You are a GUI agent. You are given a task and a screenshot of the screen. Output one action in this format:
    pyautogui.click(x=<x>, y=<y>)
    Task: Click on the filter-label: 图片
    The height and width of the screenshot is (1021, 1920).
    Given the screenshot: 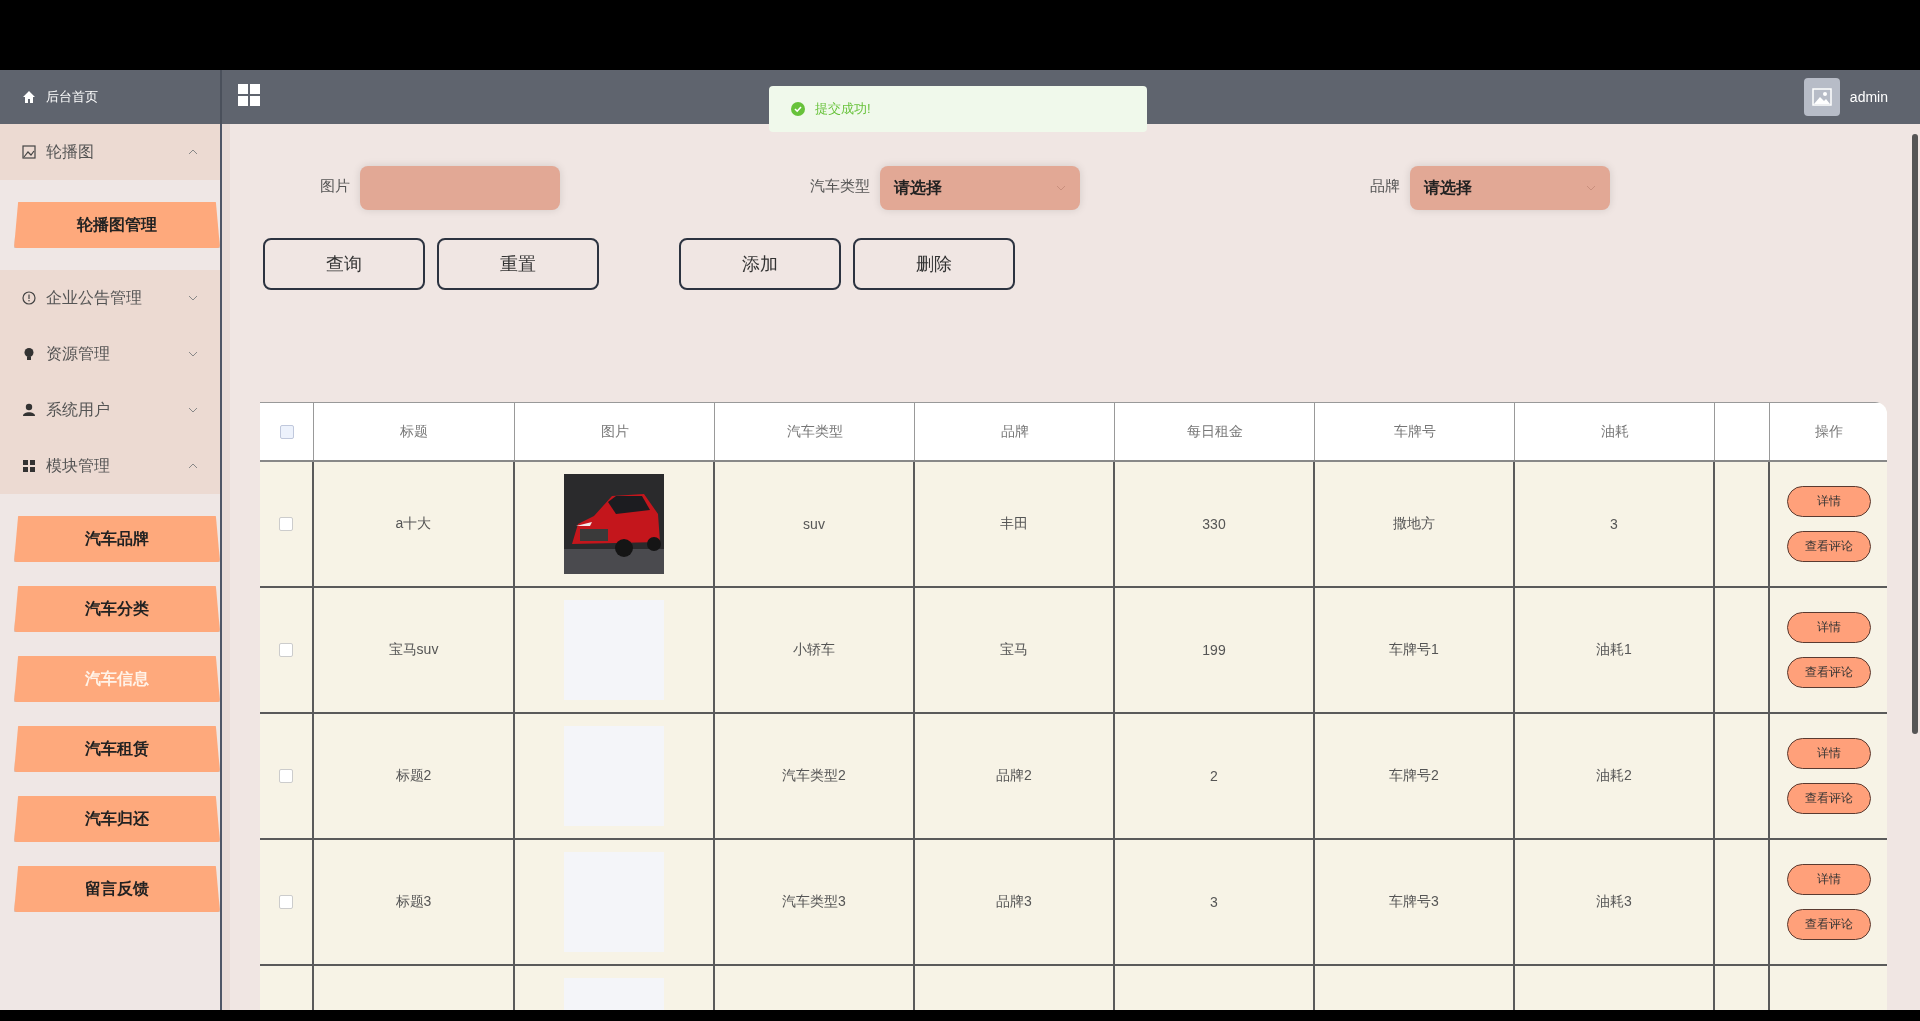 What is the action you would take?
    pyautogui.click(x=335, y=186)
    